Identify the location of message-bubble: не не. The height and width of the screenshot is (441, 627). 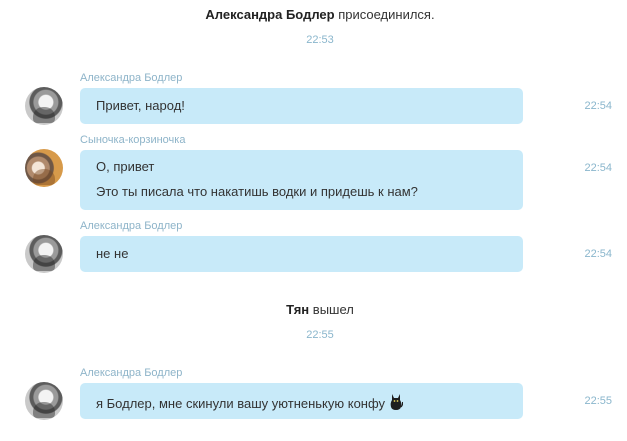
(301, 254).